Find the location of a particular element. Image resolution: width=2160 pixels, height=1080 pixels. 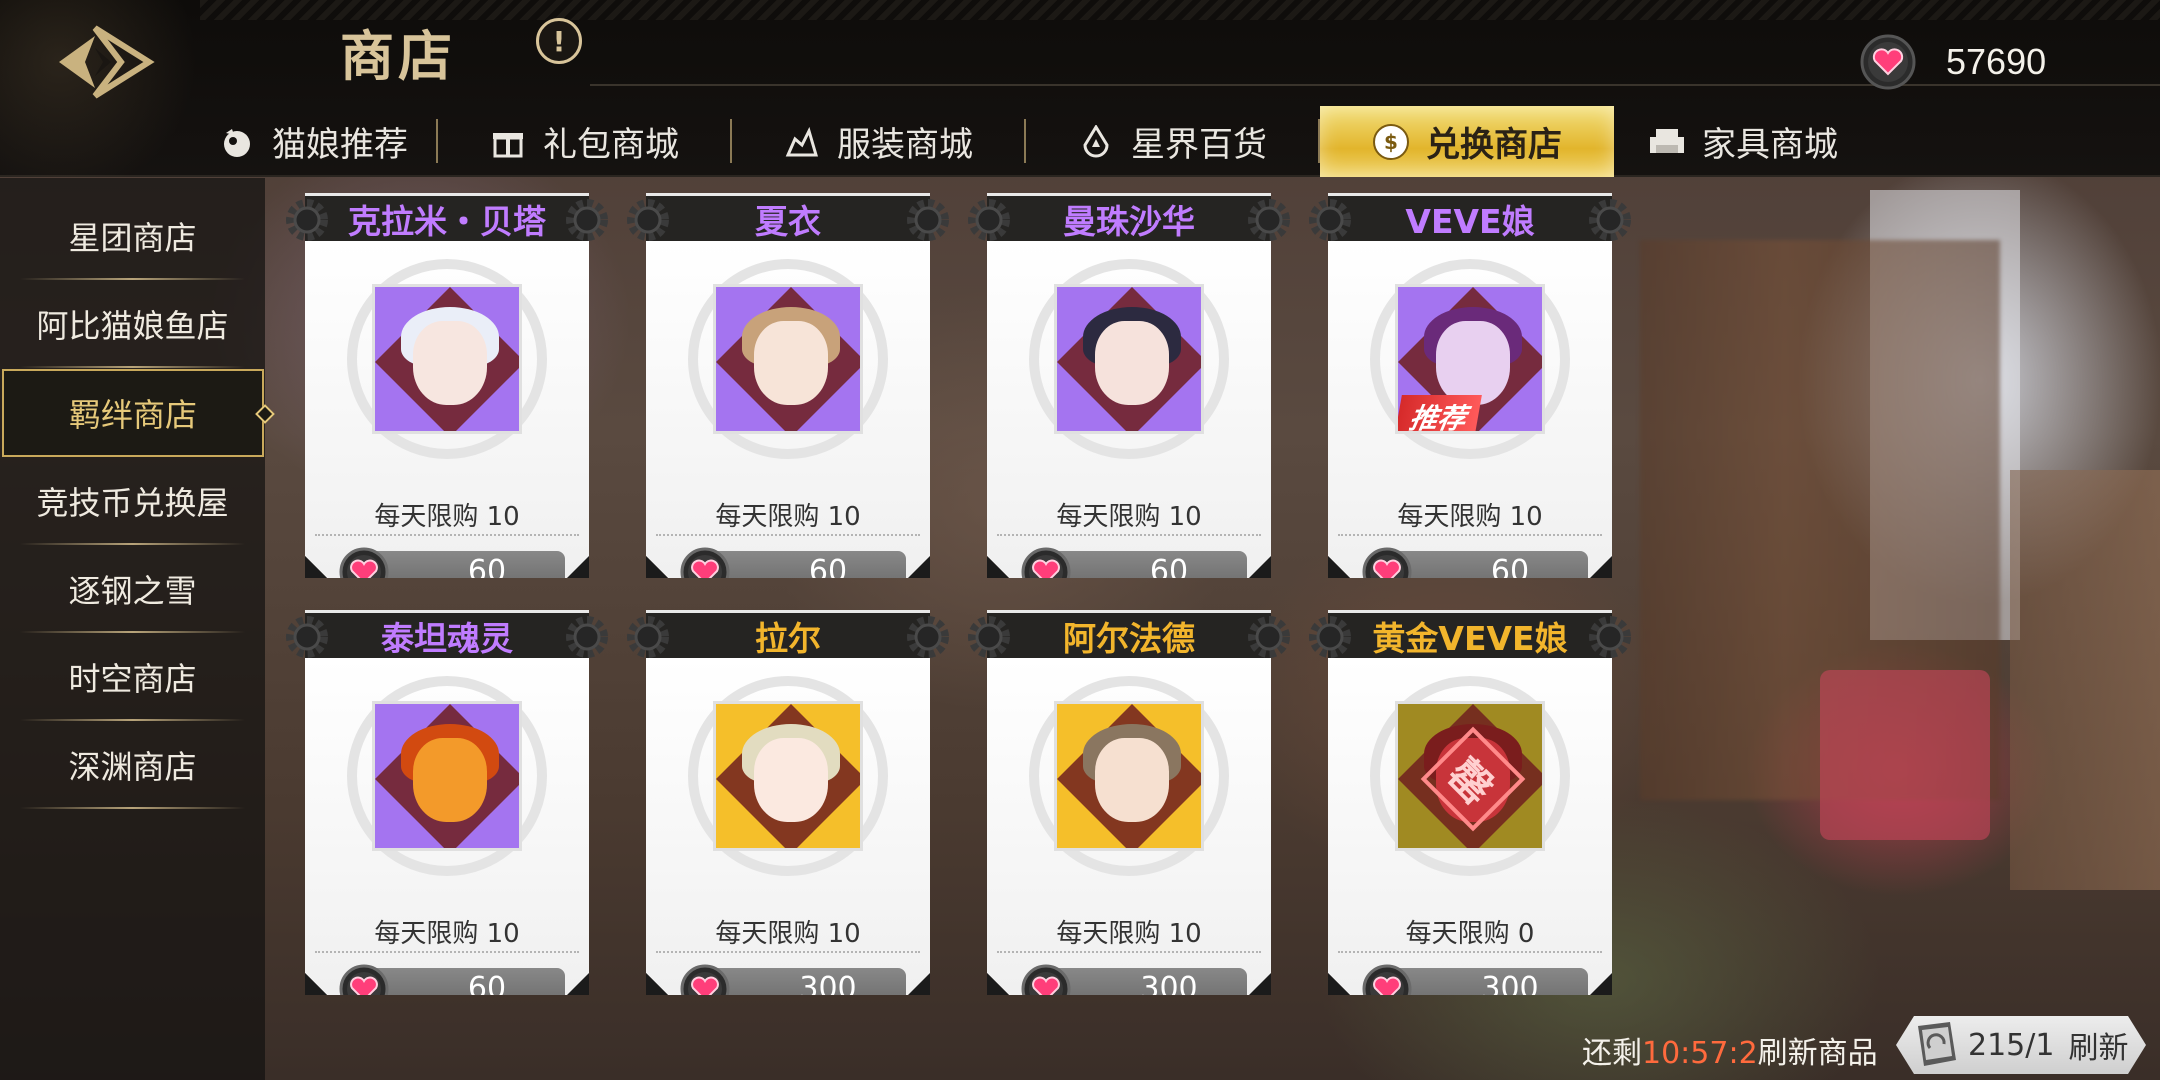

item-name: VEVE娘 is located at coordinates (1470, 221).